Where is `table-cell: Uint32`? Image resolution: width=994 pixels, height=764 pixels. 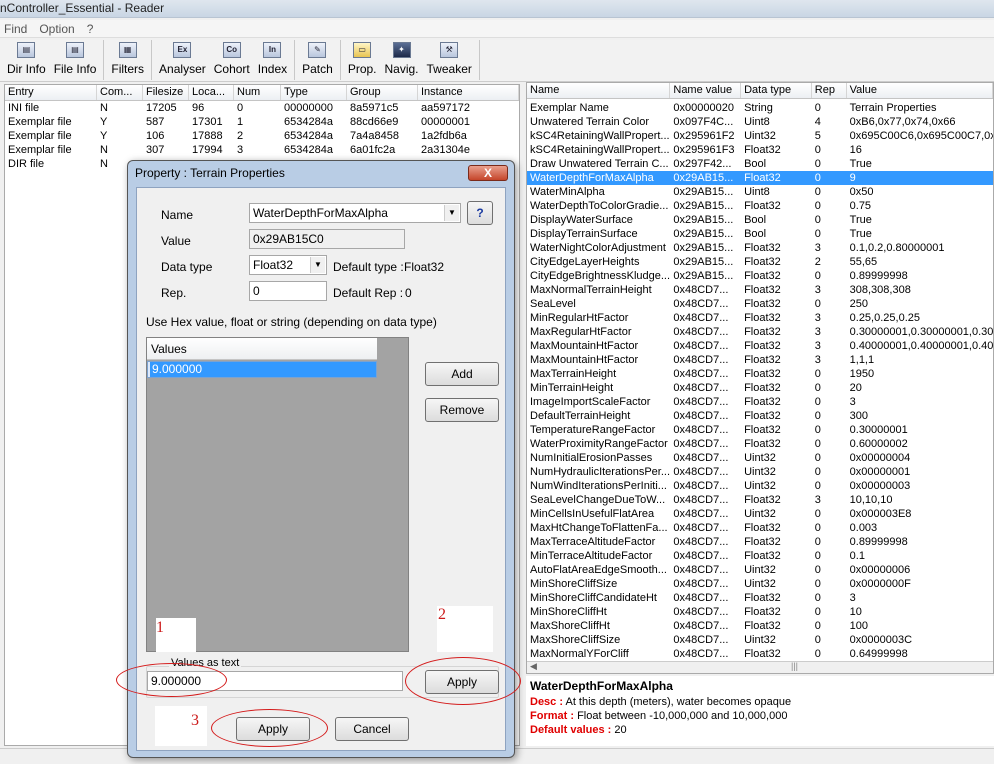
table-cell: Uint32 is located at coordinates (760, 458).